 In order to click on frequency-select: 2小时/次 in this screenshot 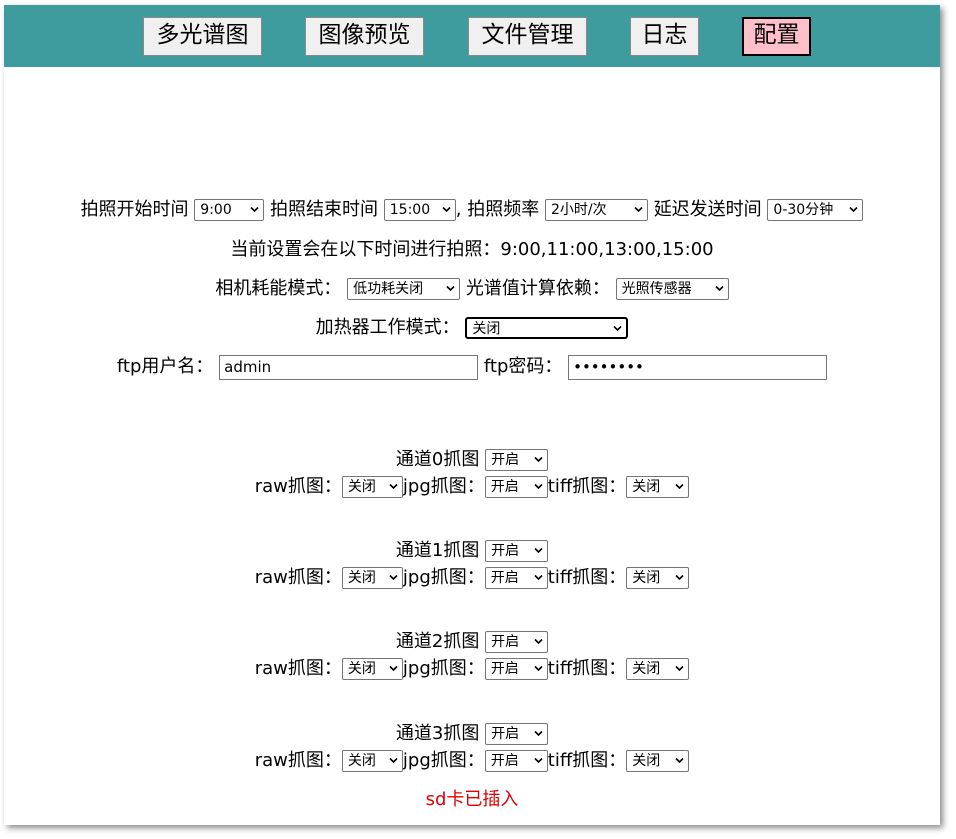, I will do `click(596, 210)`.